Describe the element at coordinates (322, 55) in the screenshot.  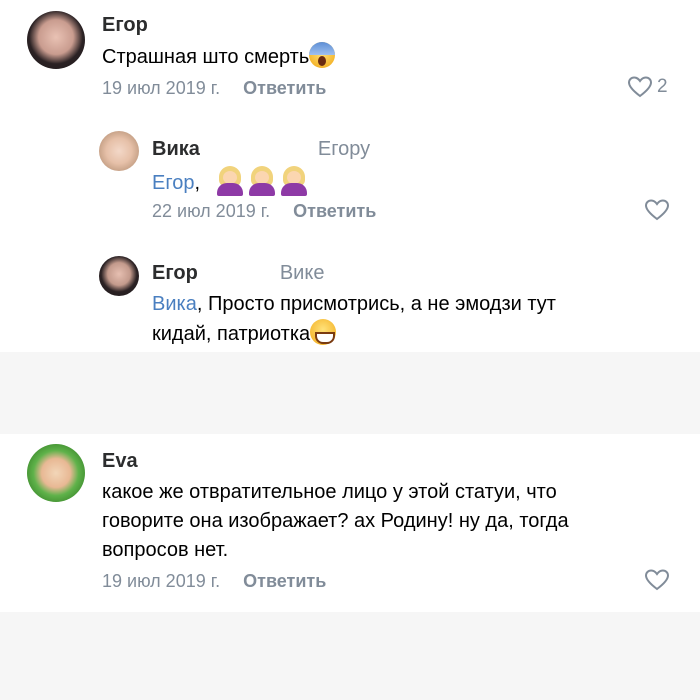
I see `face-screaming-emoji` at that location.